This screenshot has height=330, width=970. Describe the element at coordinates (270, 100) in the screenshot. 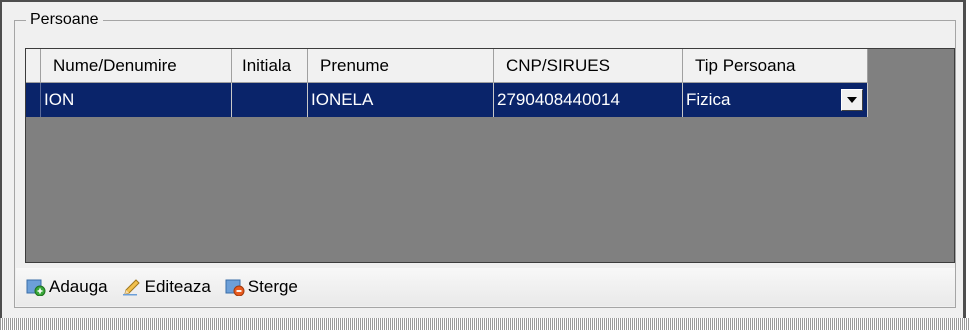

I see `cell-initiala` at that location.